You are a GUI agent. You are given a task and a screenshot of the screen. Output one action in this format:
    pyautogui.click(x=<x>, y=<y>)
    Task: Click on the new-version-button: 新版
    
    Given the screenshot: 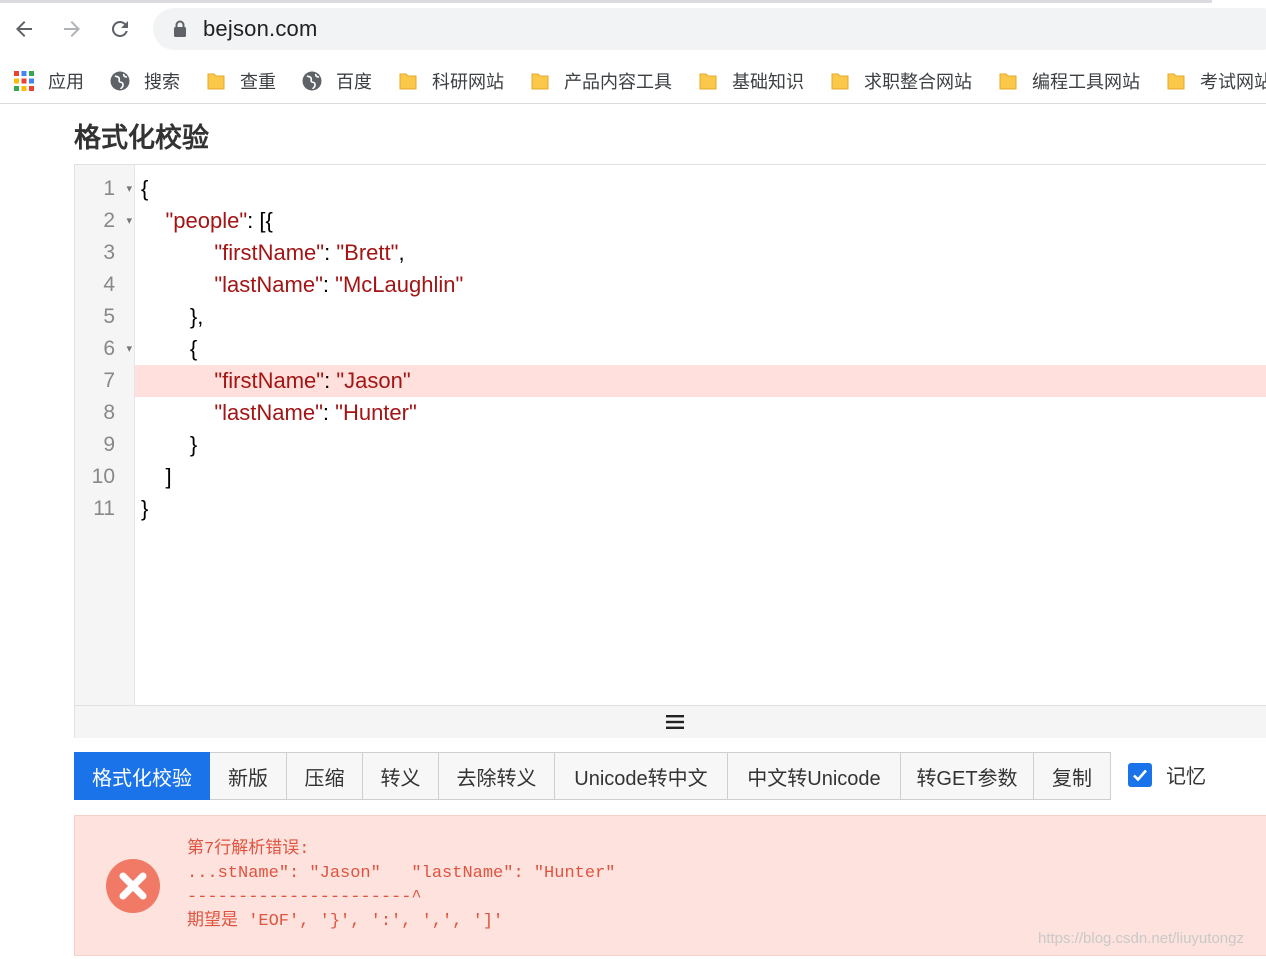 What is the action you would take?
    pyautogui.click(x=248, y=776)
    